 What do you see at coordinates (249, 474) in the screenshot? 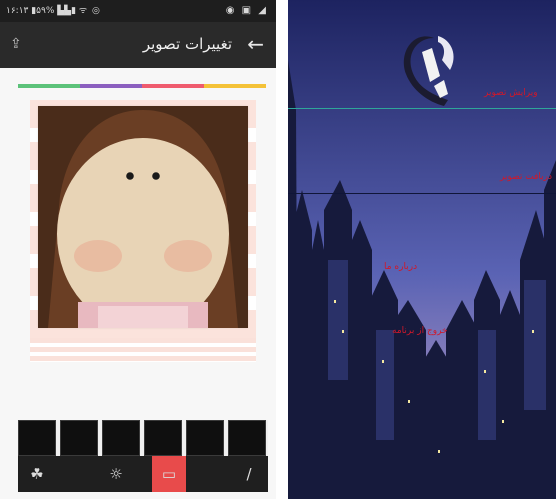
I see `pencil-icon: /` at bounding box center [249, 474].